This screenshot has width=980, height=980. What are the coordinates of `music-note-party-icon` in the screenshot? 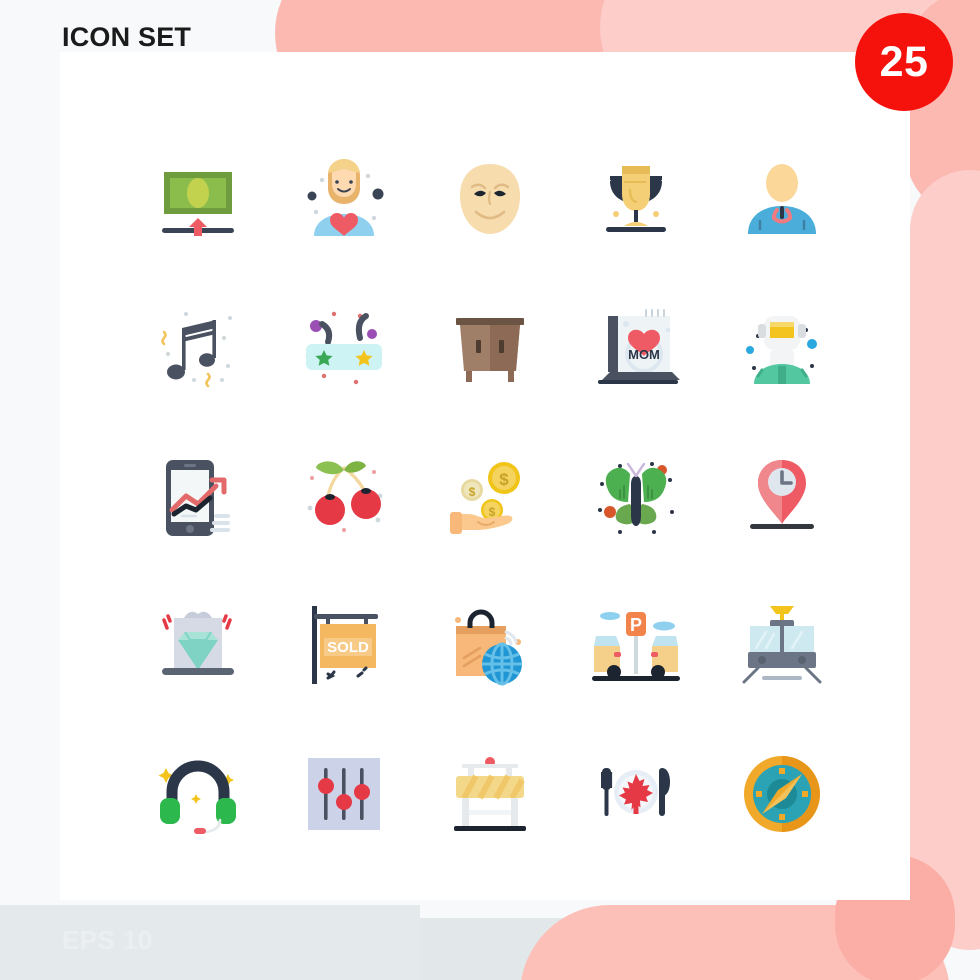 It's located at (196, 350).